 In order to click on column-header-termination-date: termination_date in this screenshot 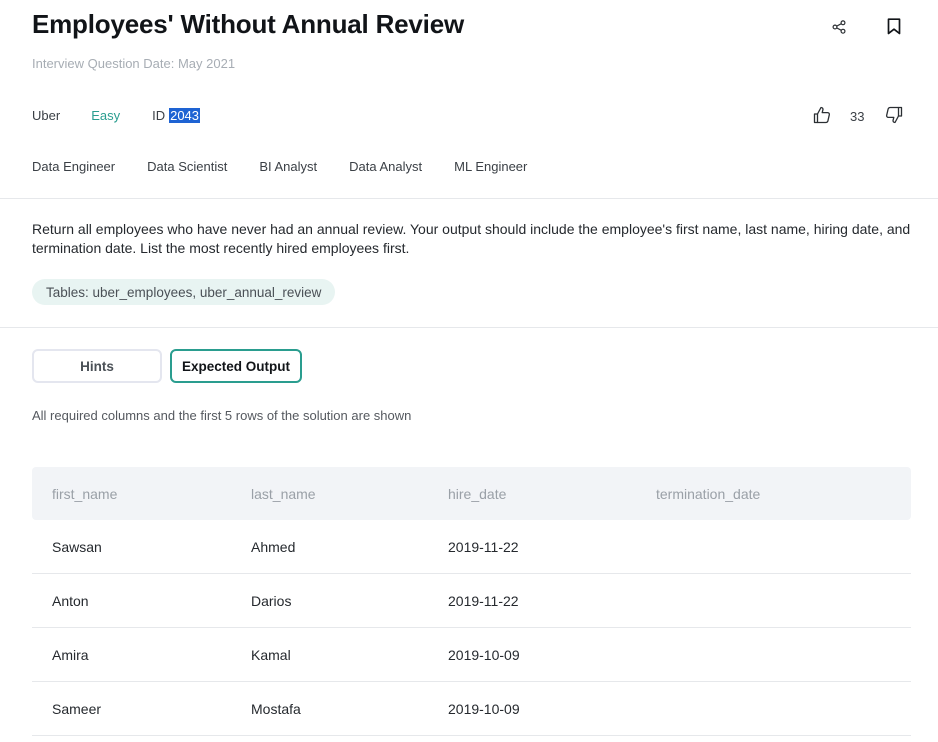, I will do `click(708, 493)`.